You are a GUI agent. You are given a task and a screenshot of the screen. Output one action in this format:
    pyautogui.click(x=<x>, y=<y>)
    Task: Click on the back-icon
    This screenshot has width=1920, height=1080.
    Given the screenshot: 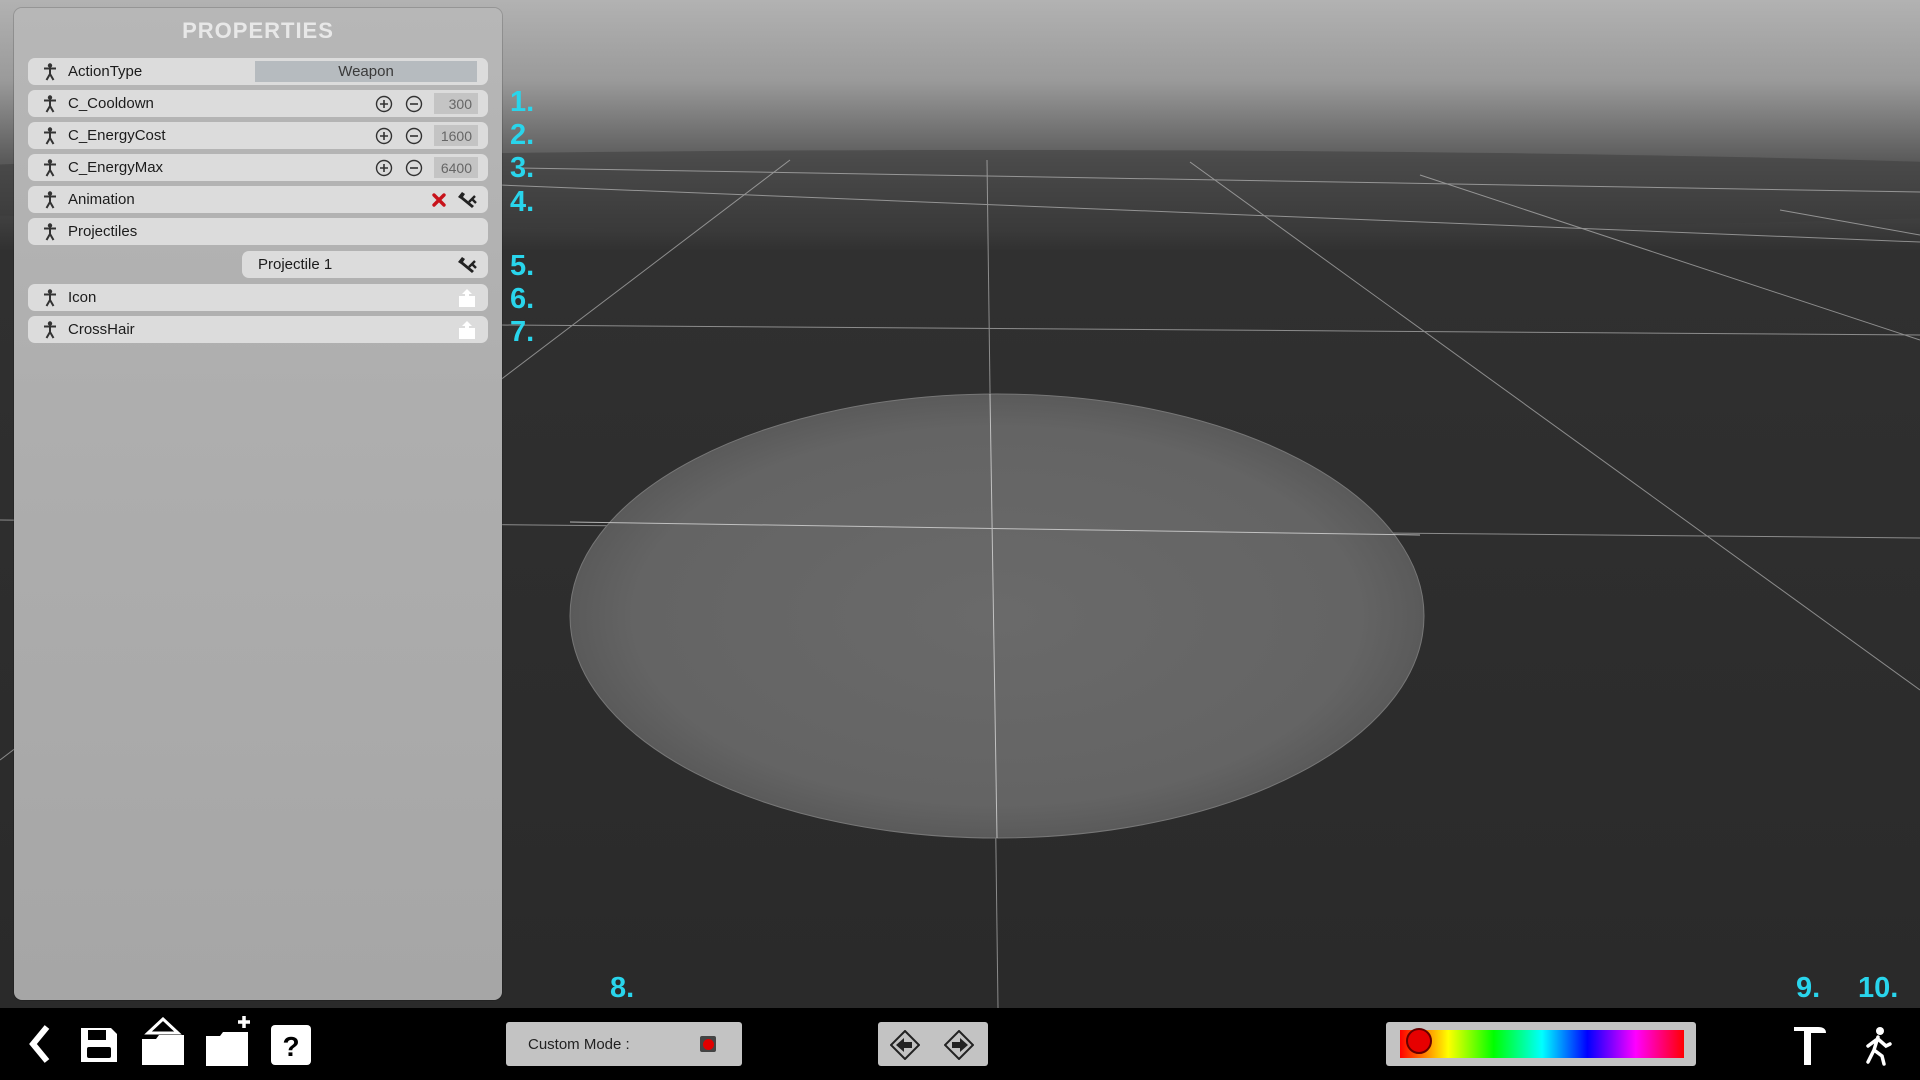 What is the action you would take?
    pyautogui.click(x=40, y=1044)
    